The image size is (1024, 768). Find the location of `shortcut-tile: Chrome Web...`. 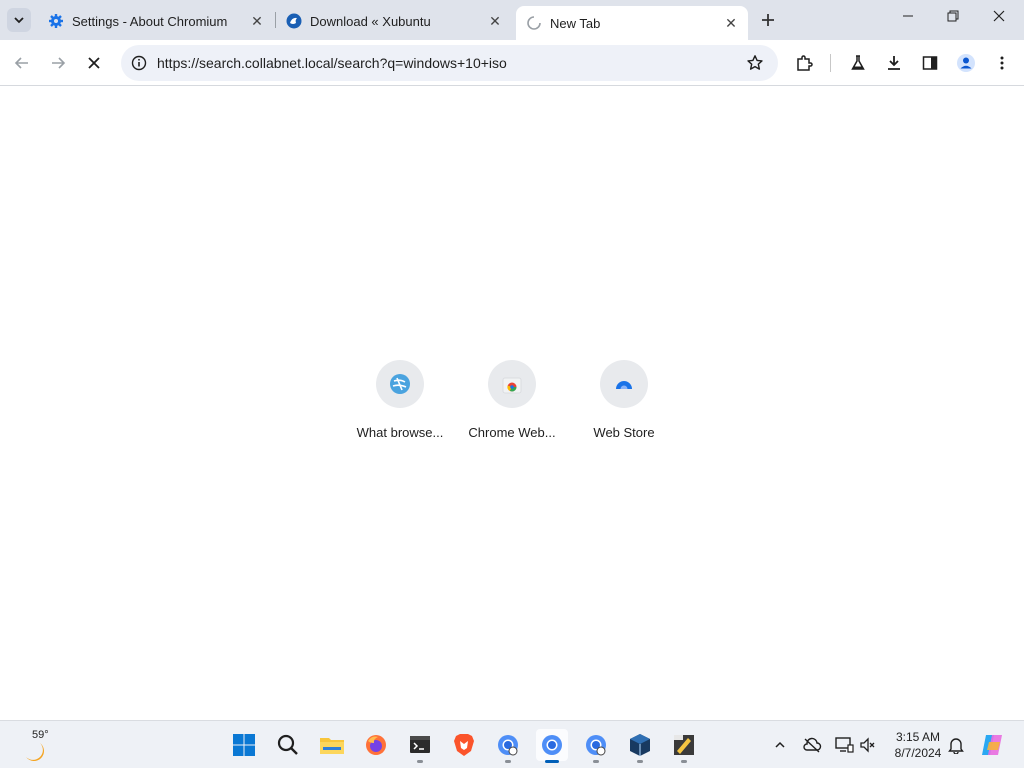

shortcut-tile: Chrome Web... is located at coordinates (512, 400).